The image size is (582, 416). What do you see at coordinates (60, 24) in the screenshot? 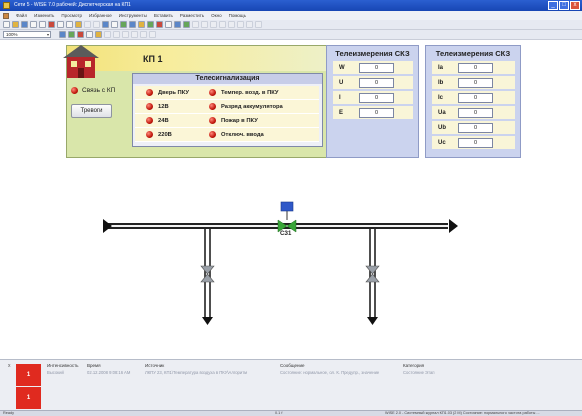
I see `copy-icon` at bounding box center [60, 24].